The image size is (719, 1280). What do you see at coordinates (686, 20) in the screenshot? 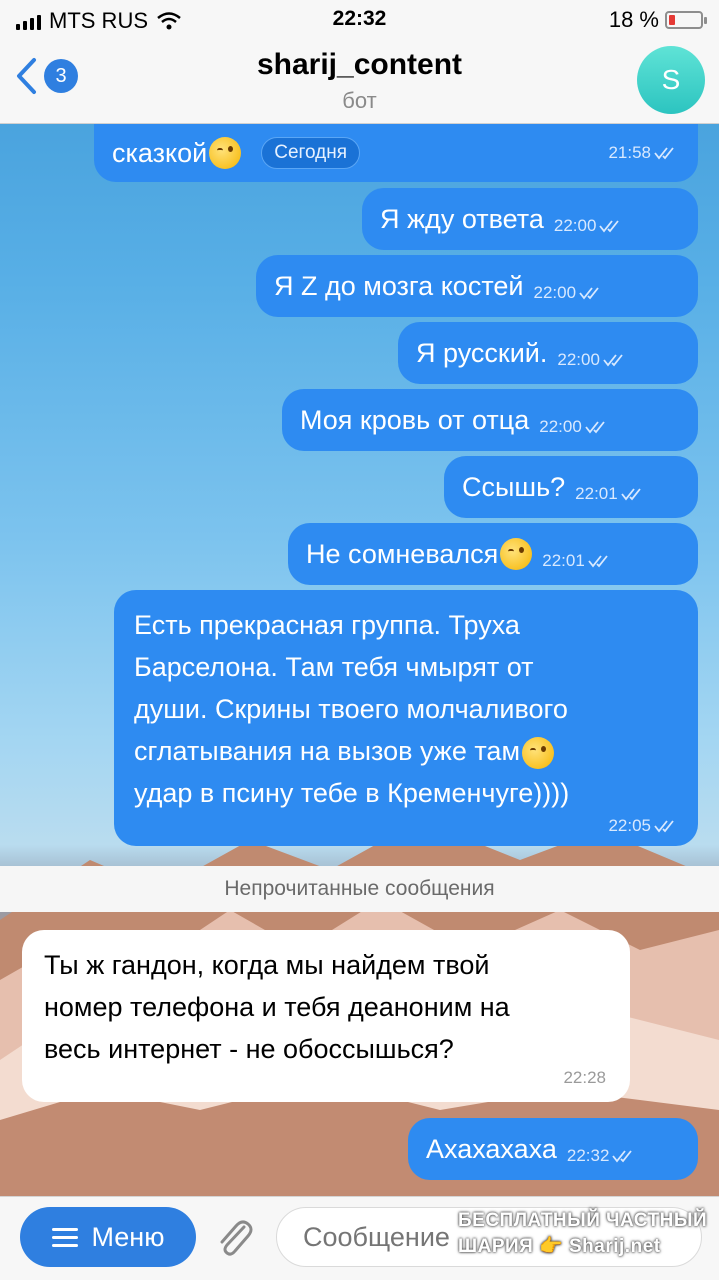
I see `battery-icon` at bounding box center [686, 20].